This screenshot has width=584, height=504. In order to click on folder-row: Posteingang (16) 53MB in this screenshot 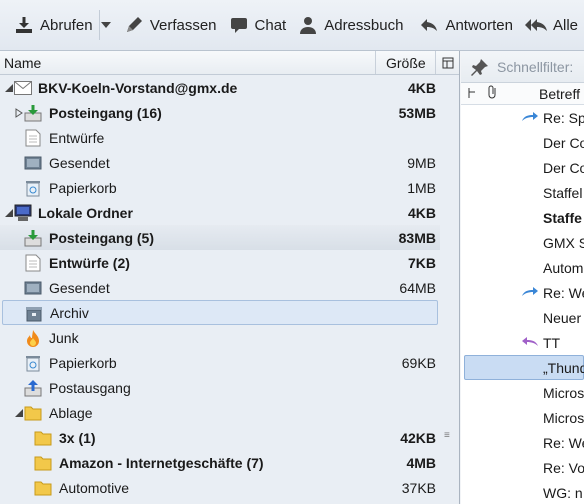, I will do `click(220, 112)`.